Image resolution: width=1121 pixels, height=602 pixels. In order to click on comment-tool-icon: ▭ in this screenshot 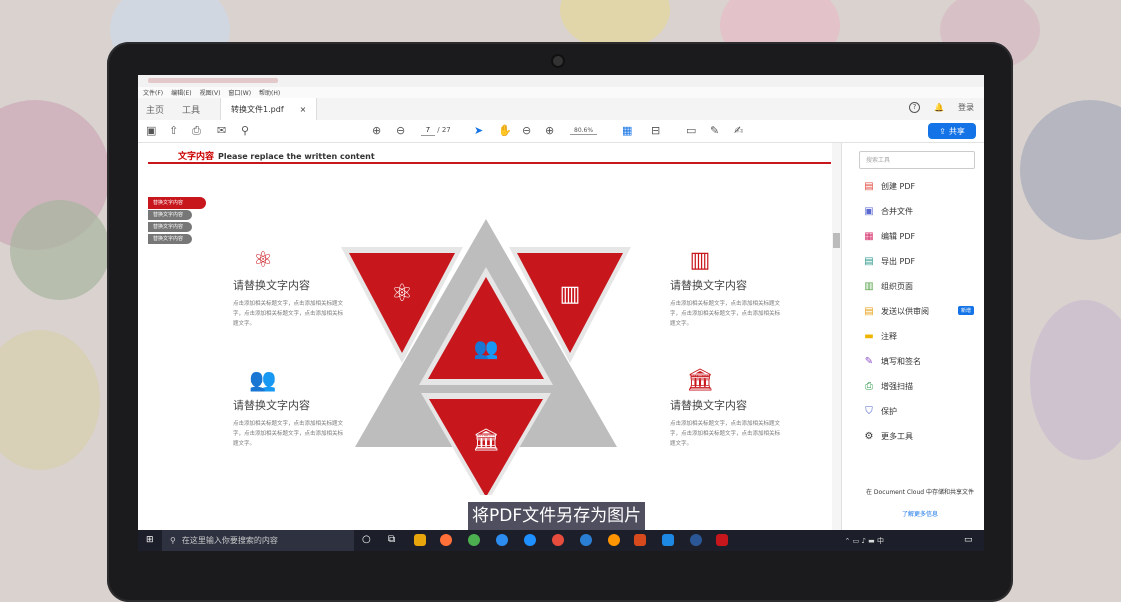, I will do `click(691, 130)`.